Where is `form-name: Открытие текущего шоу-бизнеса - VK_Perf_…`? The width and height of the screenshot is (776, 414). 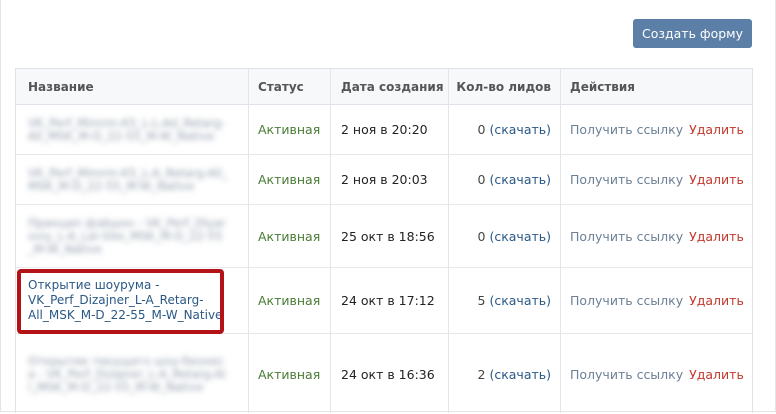
form-name: Открытие текущего шоу-бизнеса - VK_Perf_… is located at coordinates (128, 374).